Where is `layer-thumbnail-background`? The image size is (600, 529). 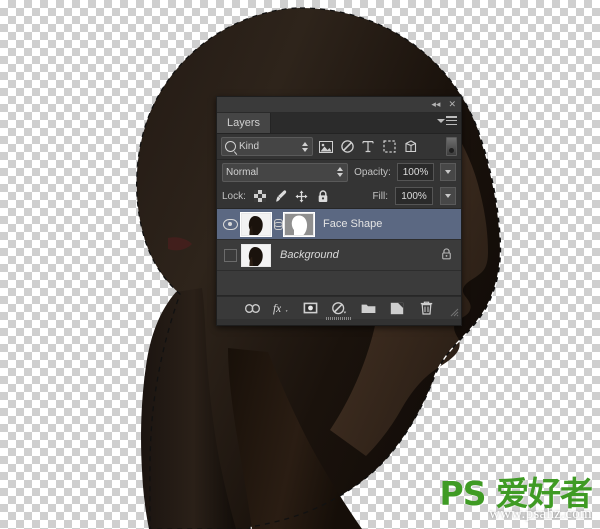
layer-thumbnail-background is located at coordinates (256, 255).